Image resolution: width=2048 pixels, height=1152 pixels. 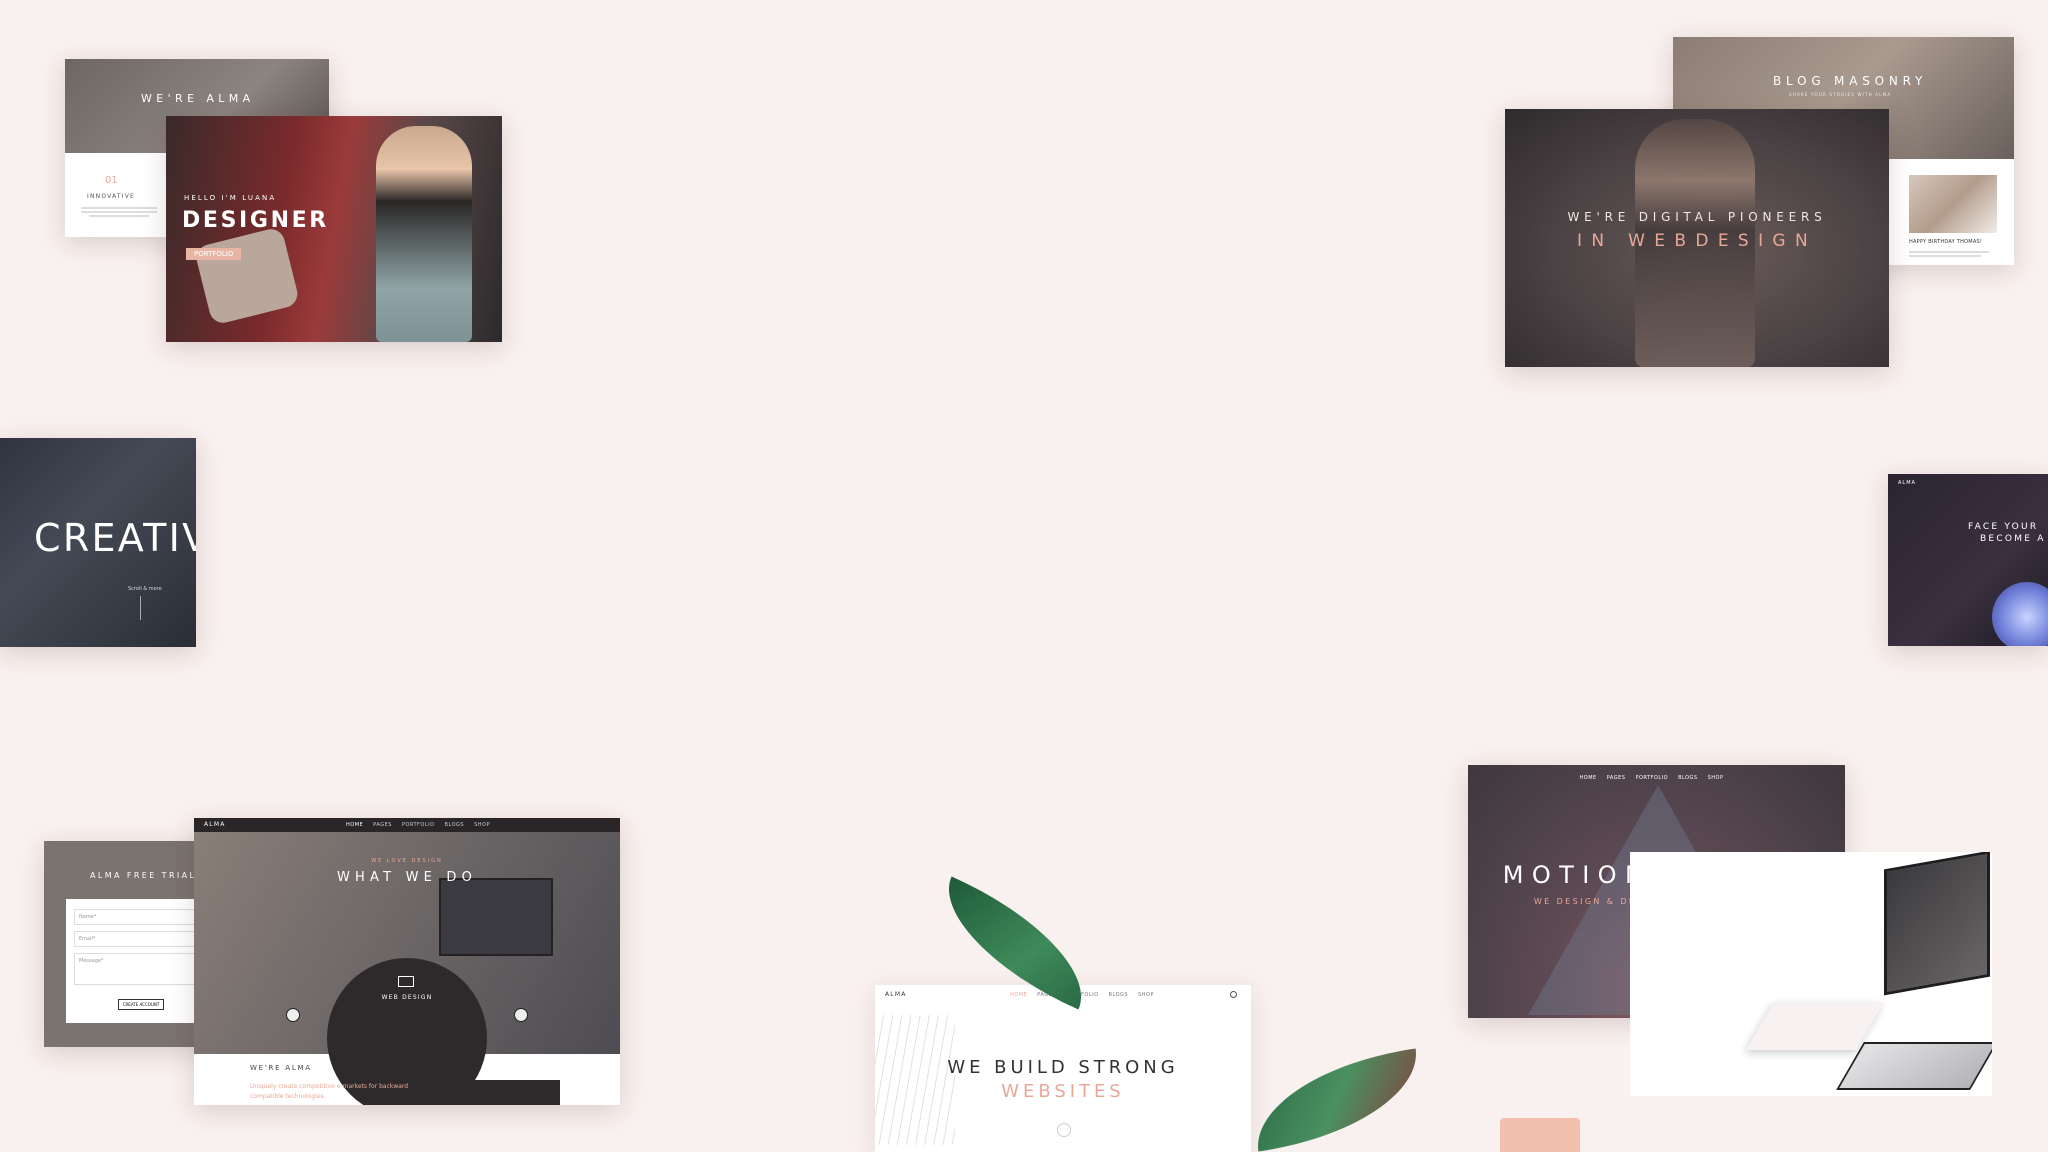 I want to click on trial-create-button: CREATE ACCOUNT, so click(x=141, y=1004).